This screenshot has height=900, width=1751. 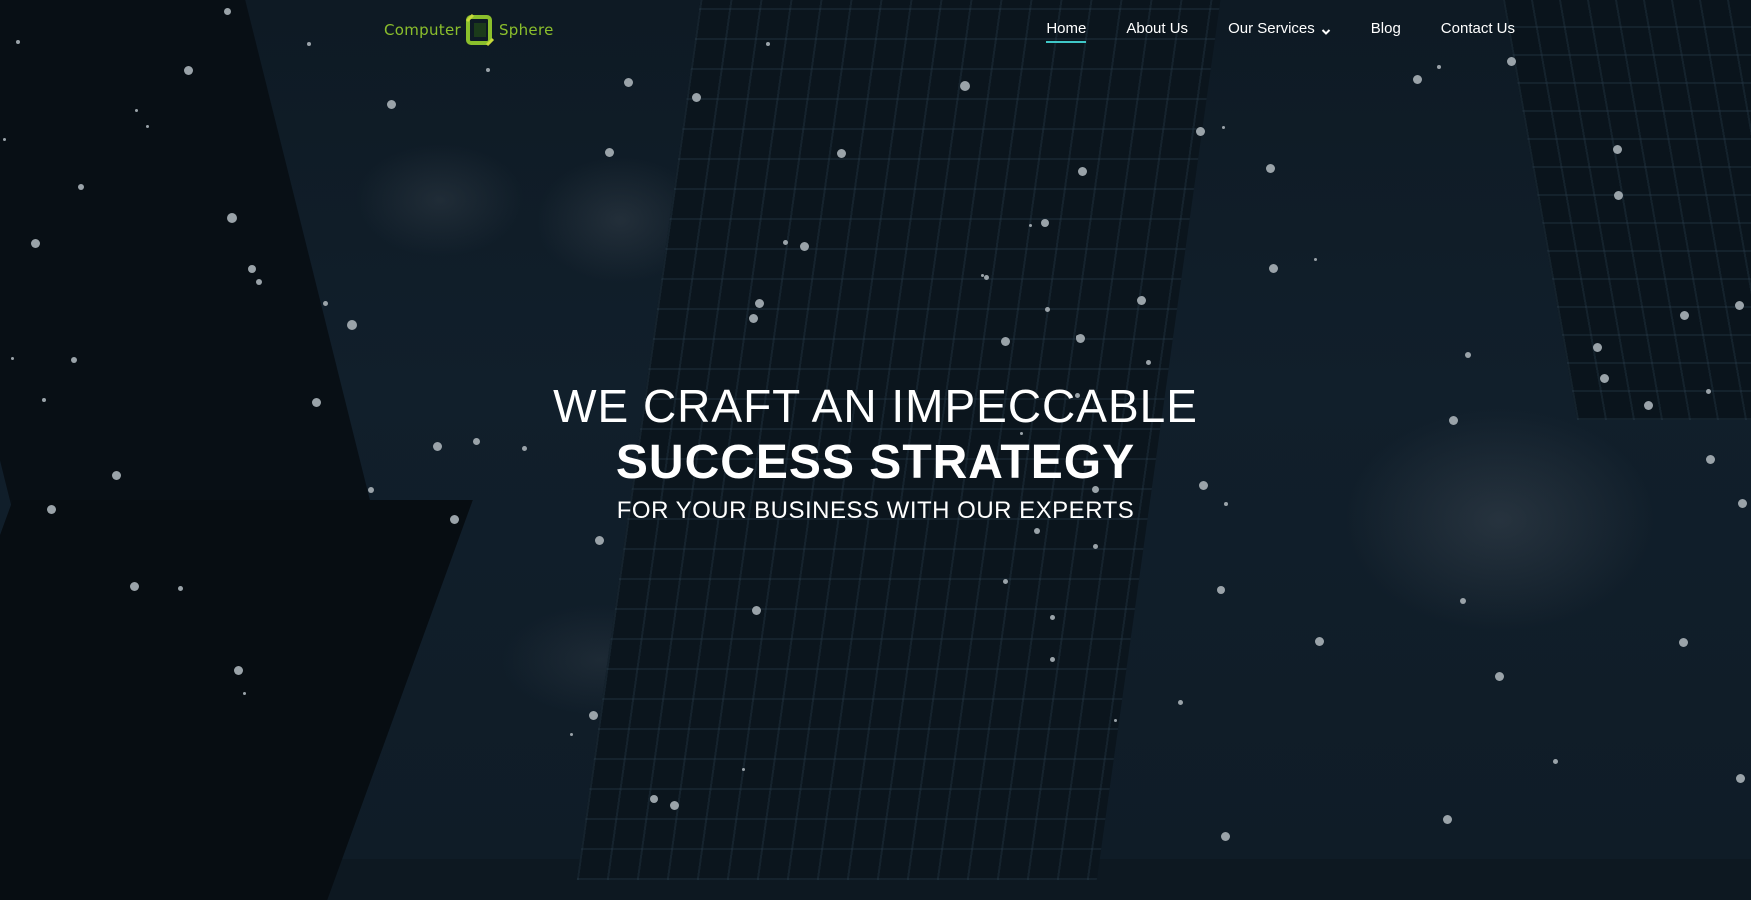 I want to click on nav-item-home: Home, so click(x=1066, y=31).